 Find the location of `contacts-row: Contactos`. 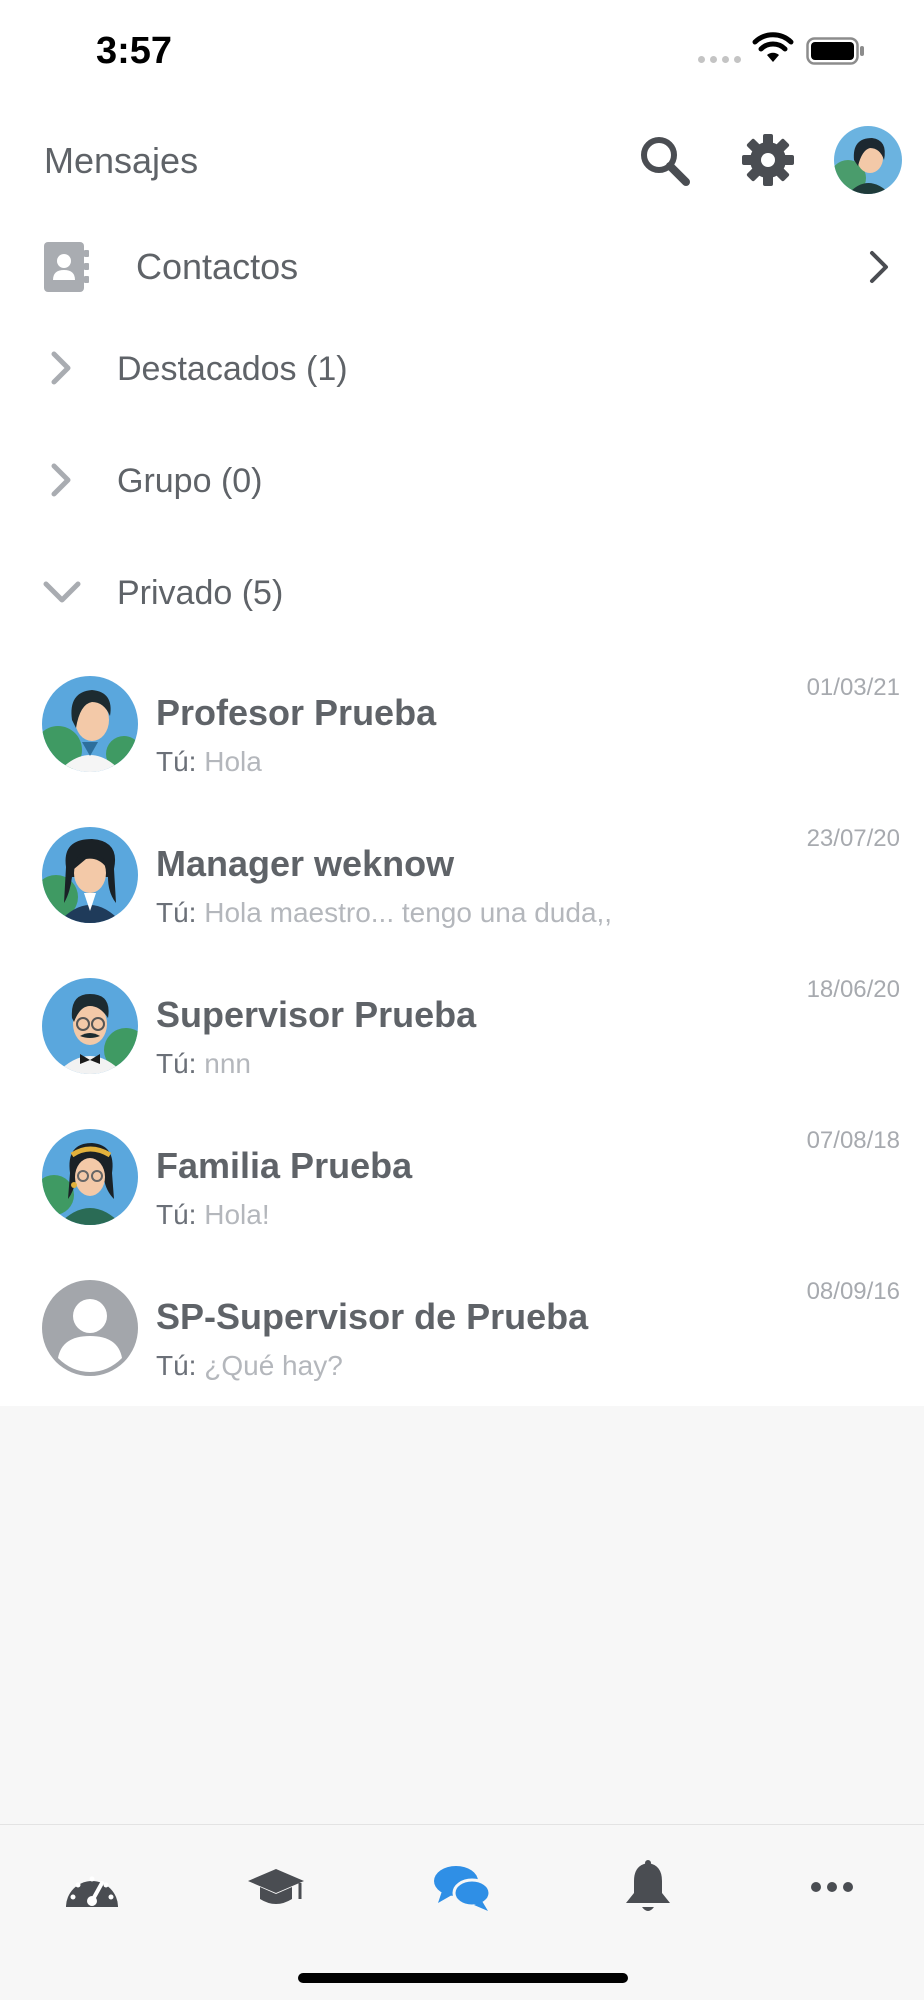

contacts-row: Contactos is located at coordinates (462, 266).